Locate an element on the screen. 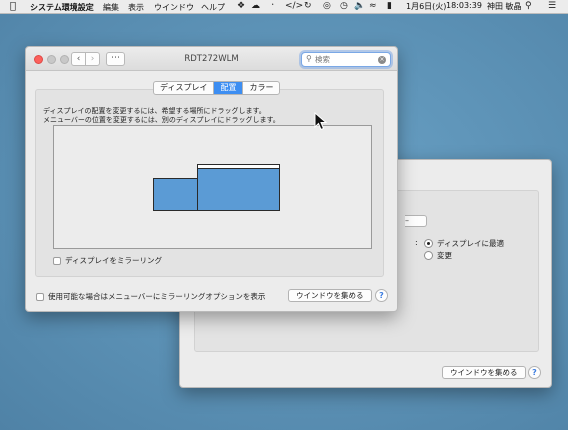 This screenshot has height=430, width=568. main-display-thumbnail is located at coordinates (238, 187).